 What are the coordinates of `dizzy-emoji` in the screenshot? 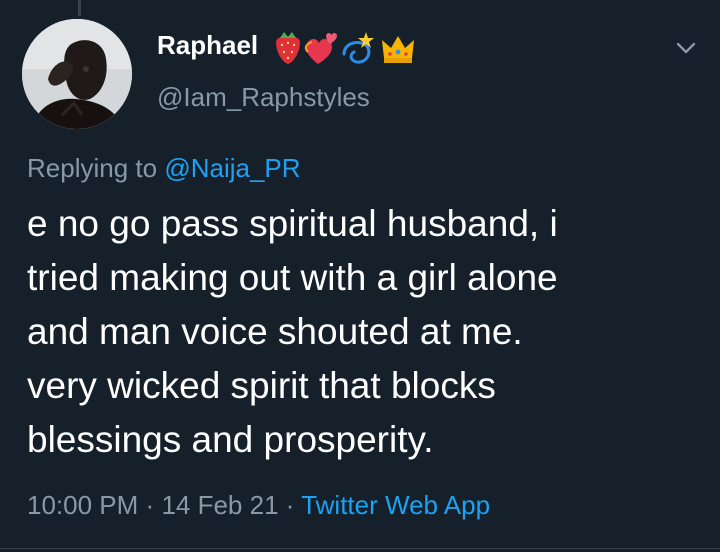 It's located at (358, 48).